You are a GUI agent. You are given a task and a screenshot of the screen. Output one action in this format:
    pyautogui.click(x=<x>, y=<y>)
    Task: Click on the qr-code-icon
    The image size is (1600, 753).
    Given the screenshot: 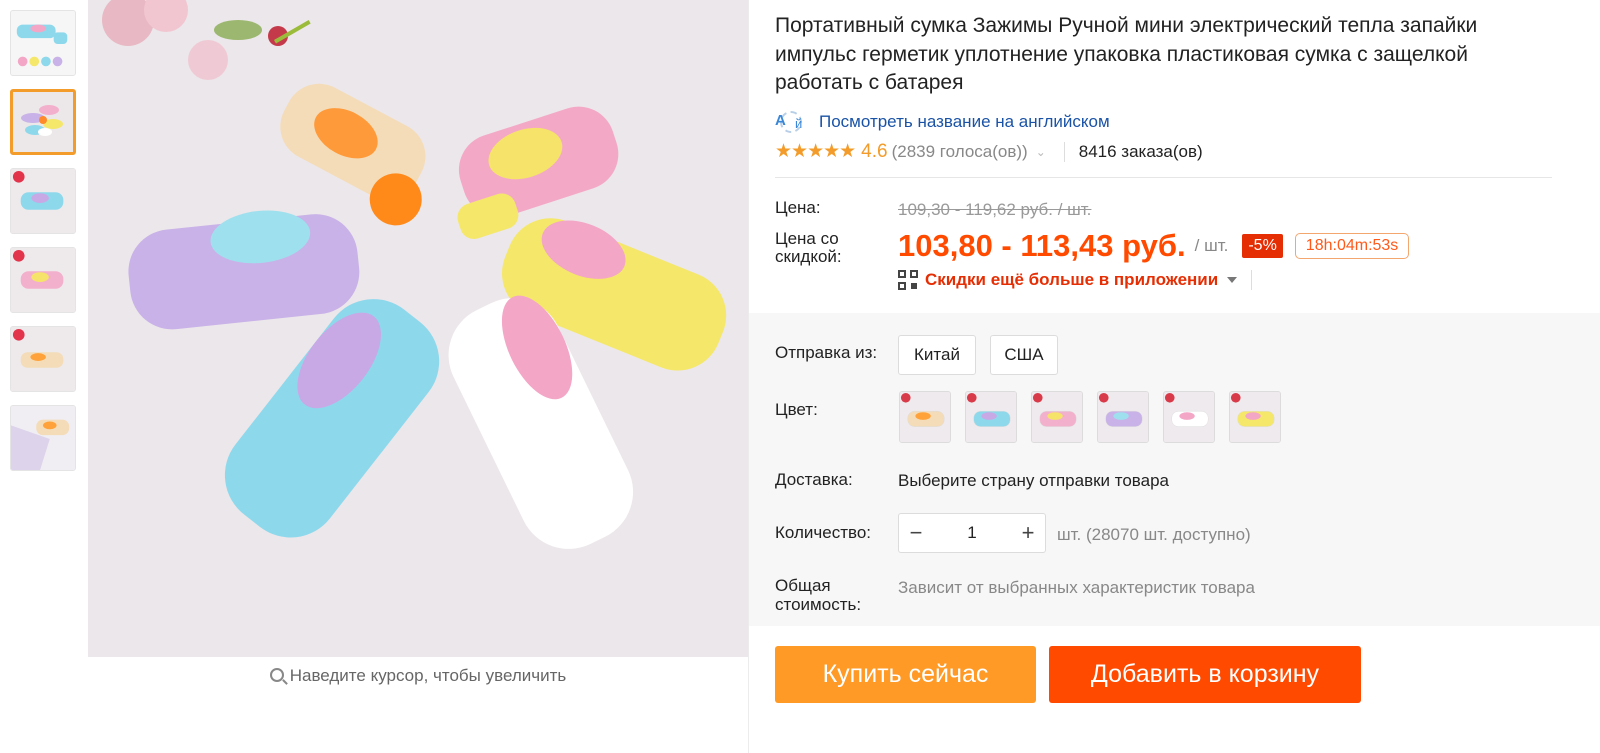 What is the action you would take?
    pyautogui.click(x=908, y=280)
    